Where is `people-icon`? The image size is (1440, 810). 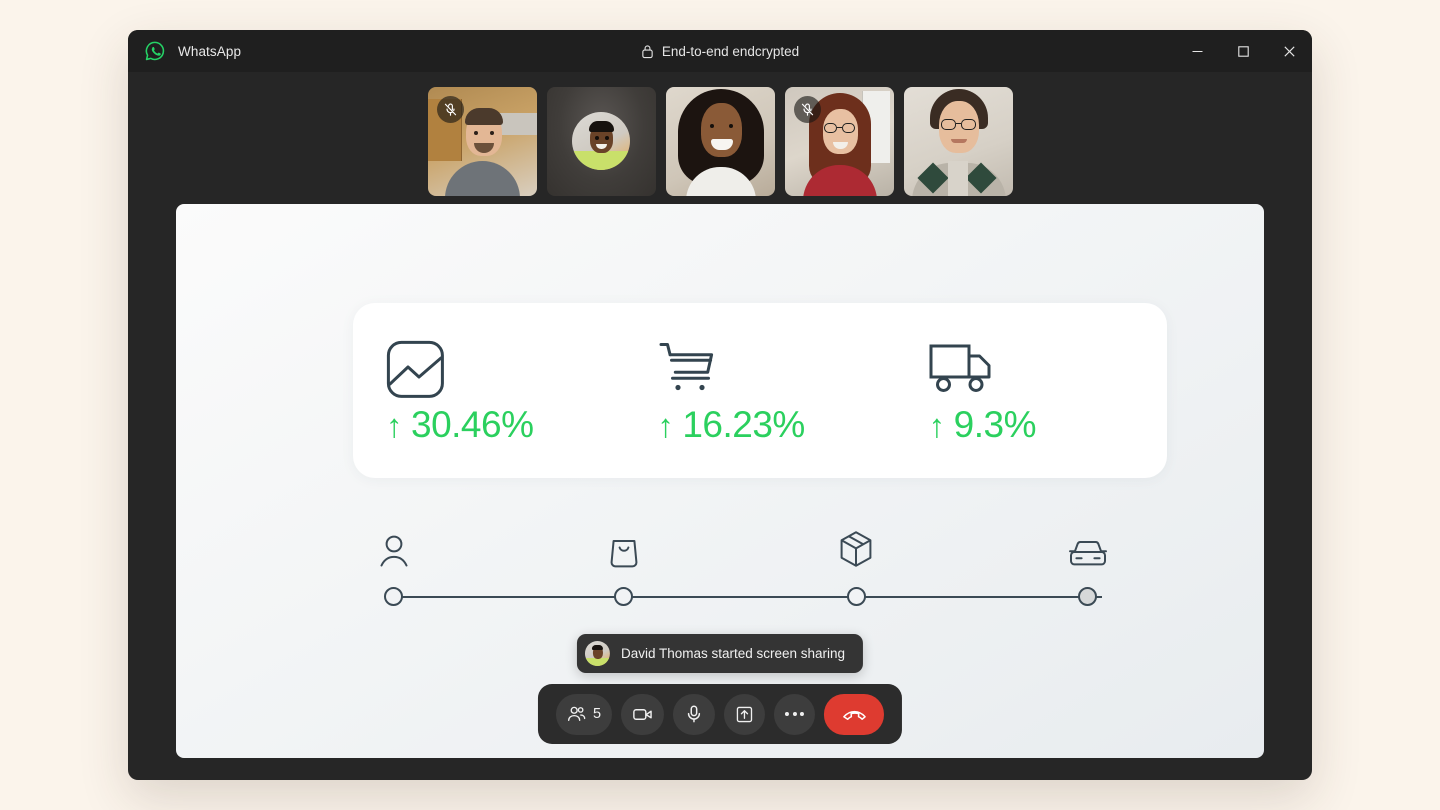
people-icon is located at coordinates (576, 714).